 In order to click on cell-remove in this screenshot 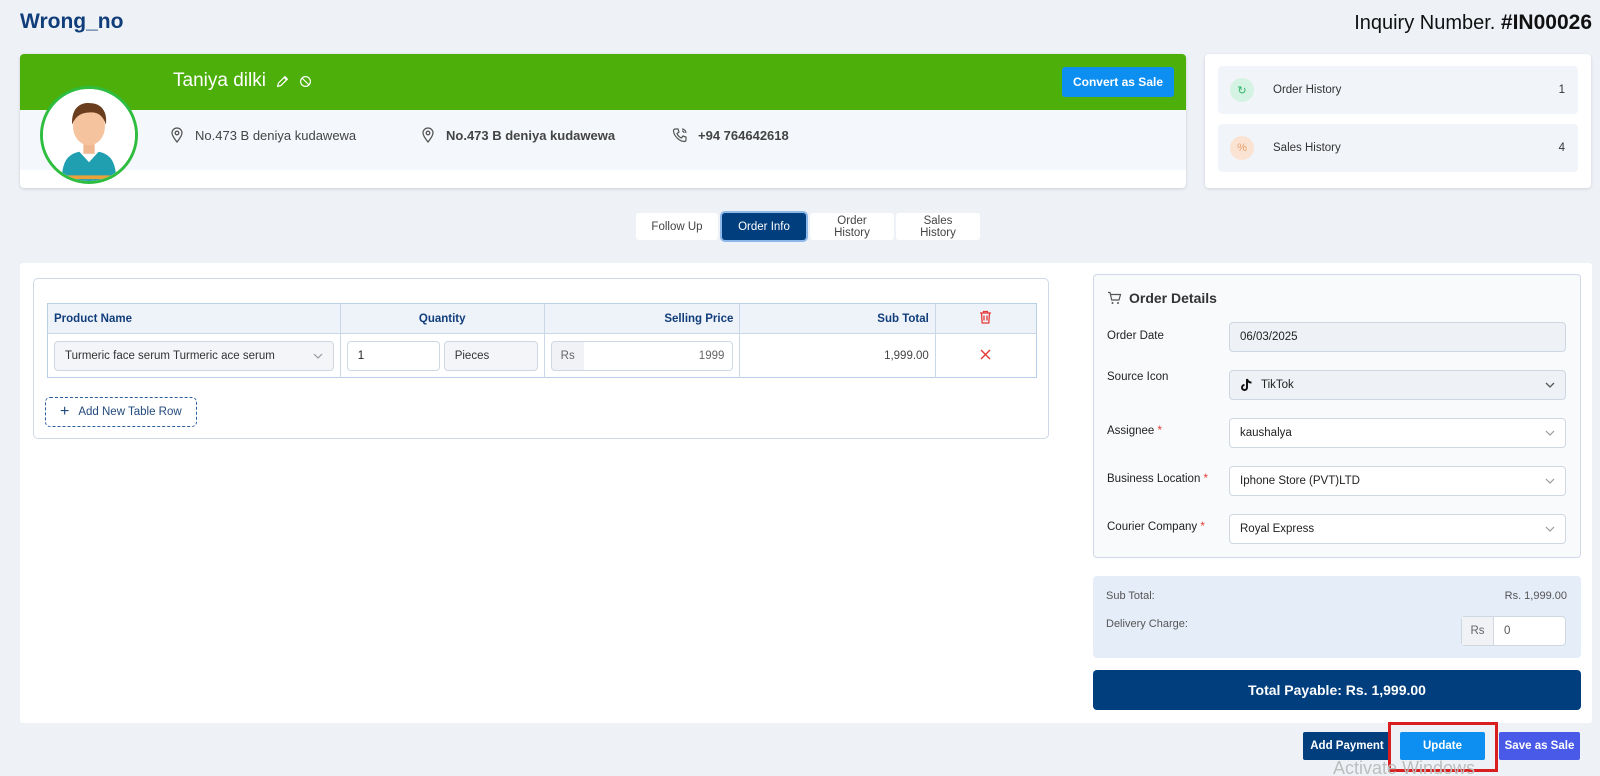, I will do `click(986, 355)`.